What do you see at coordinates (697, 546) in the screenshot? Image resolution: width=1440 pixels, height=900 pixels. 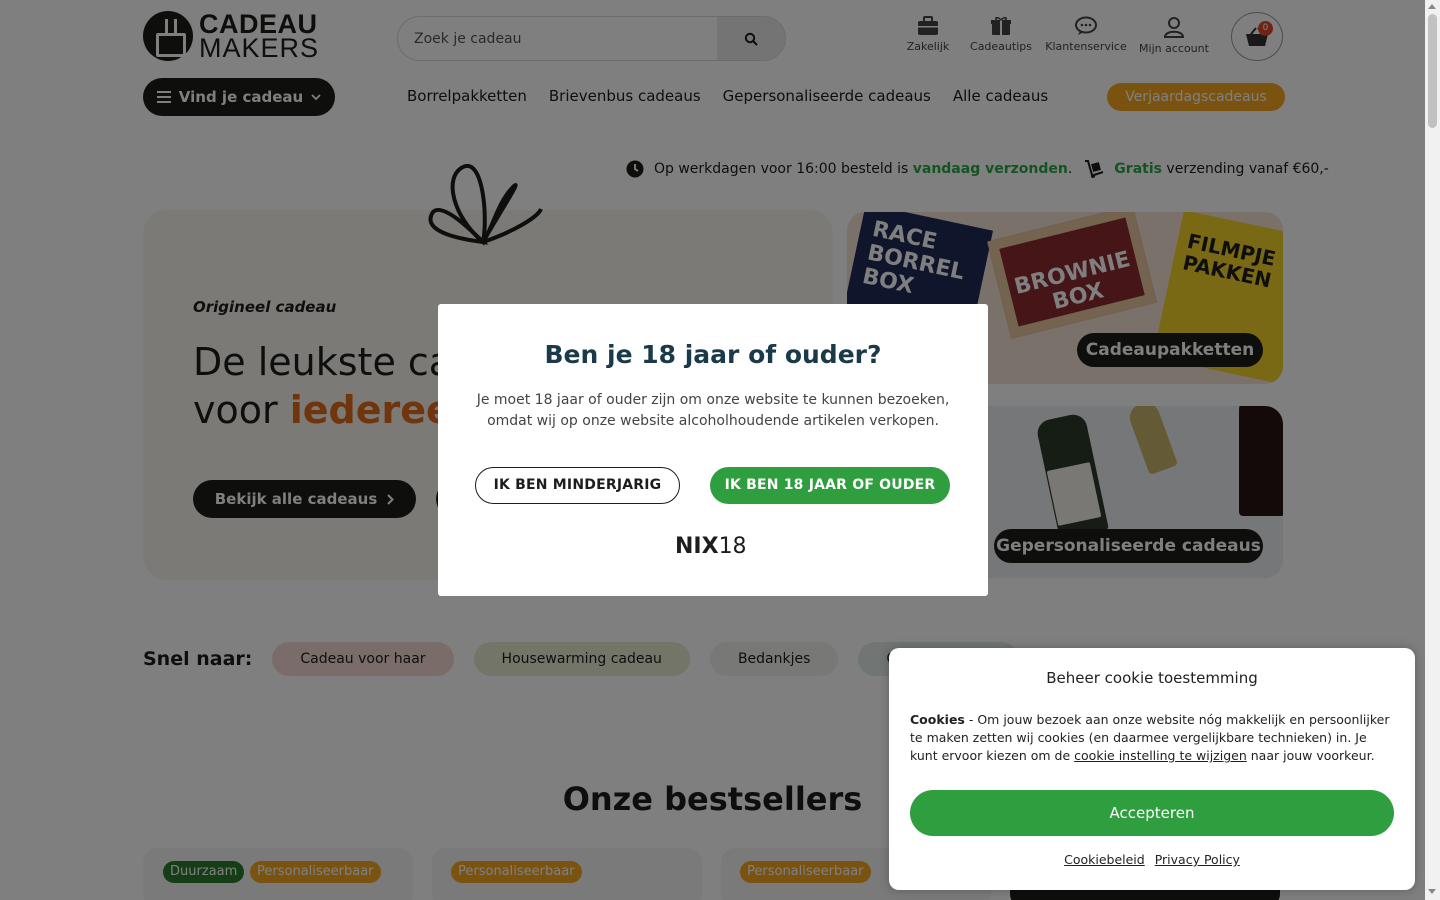 I see `nix18-logo-bold: NIX` at bounding box center [697, 546].